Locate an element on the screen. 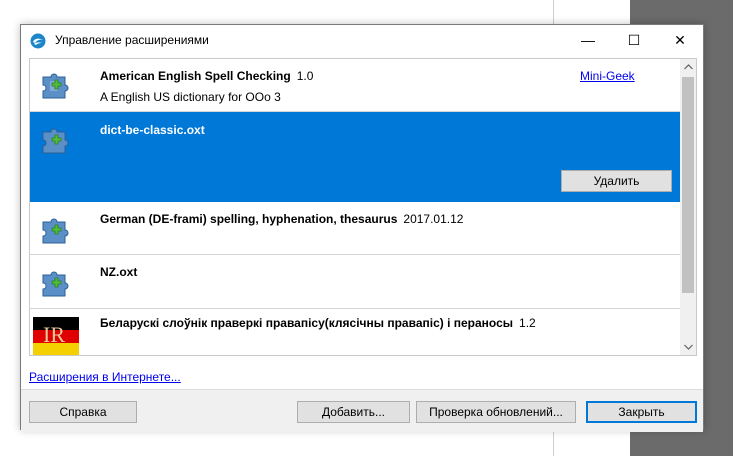 This screenshot has height=456, width=733. remove-extension-button: Удалить is located at coordinates (616, 181).